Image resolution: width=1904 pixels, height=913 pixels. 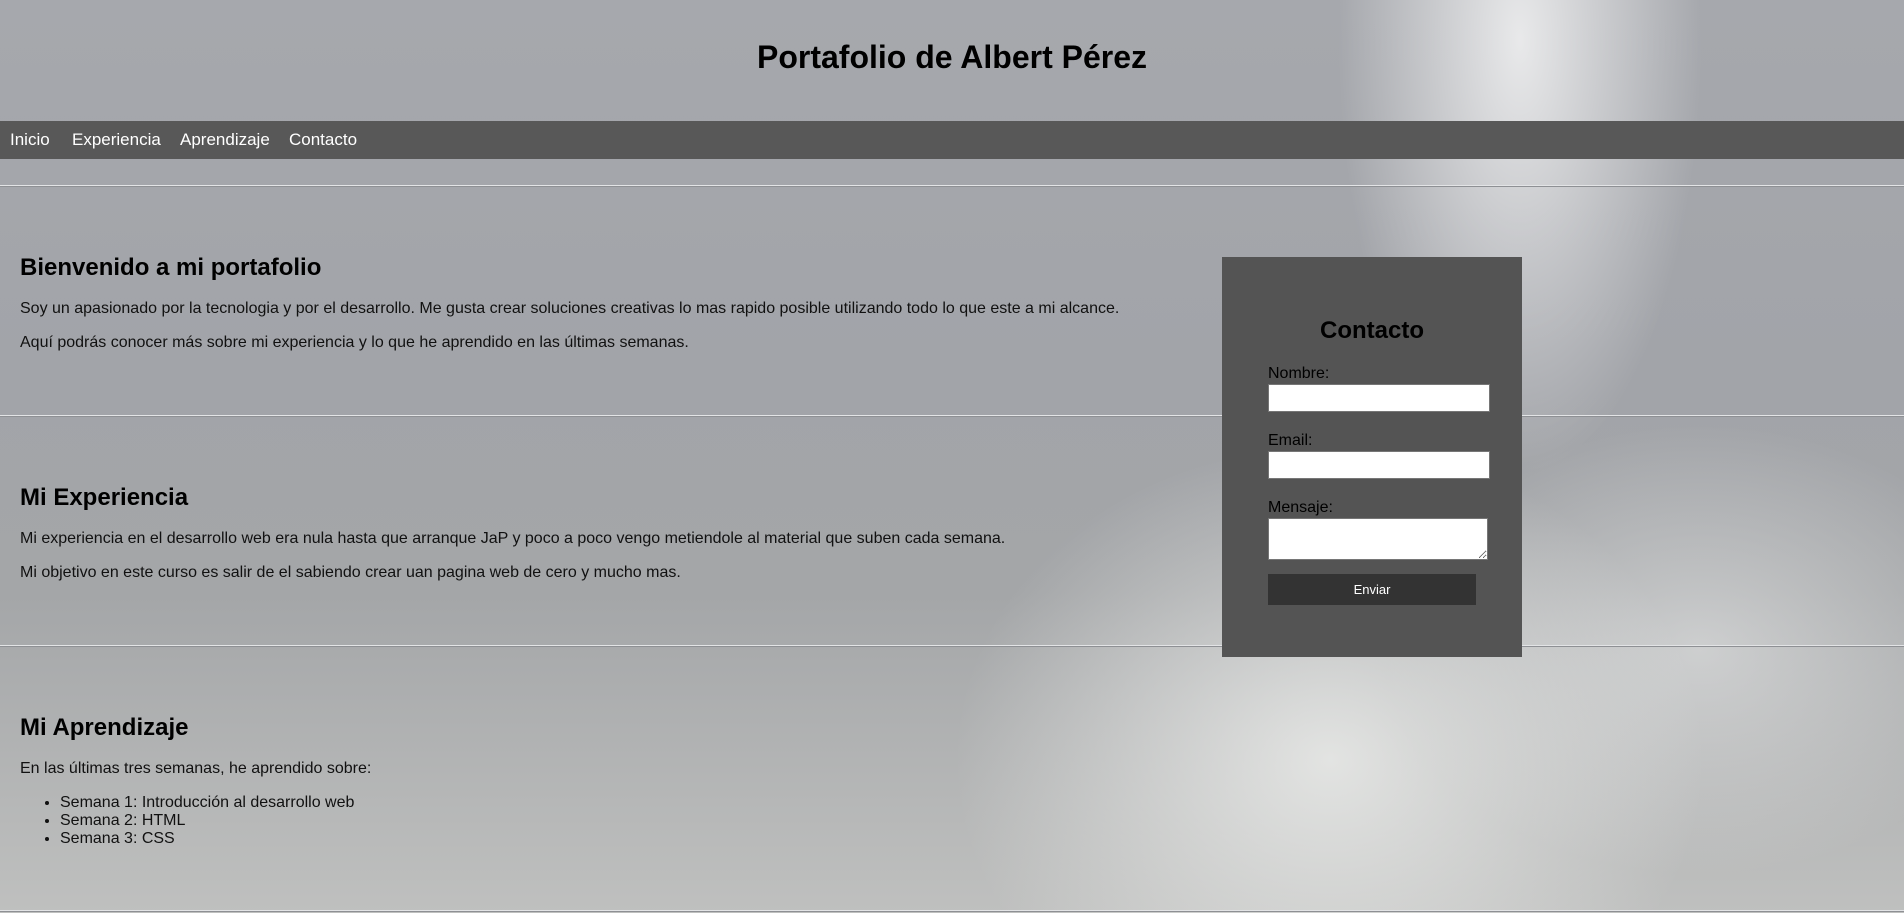 I want to click on contact-heading: Contacto, so click(x=1372, y=330).